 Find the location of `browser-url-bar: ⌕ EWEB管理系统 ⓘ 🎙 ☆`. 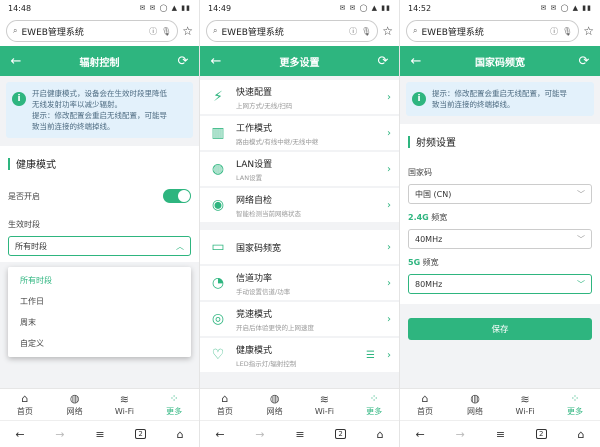

browser-url-bar: ⌕ EWEB管理系统 ⓘ 🎙 ☆ is located at coordinates (500, 31).